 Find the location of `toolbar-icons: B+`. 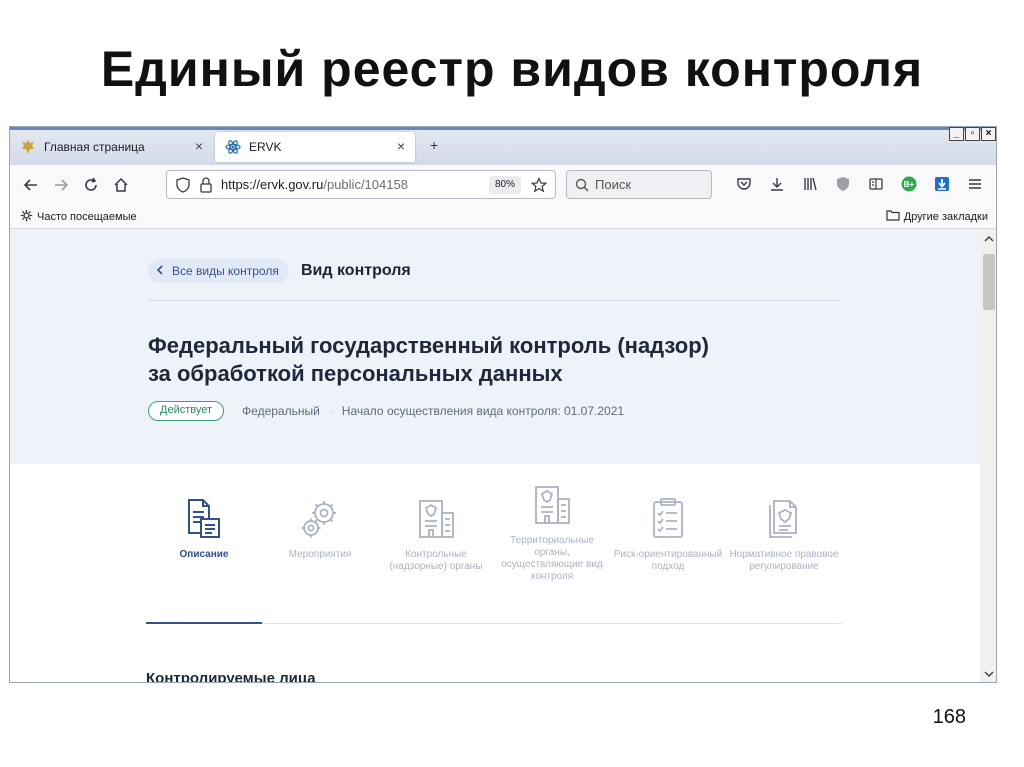

toolbar-icons: B+ is located at coordinates (859, 184).